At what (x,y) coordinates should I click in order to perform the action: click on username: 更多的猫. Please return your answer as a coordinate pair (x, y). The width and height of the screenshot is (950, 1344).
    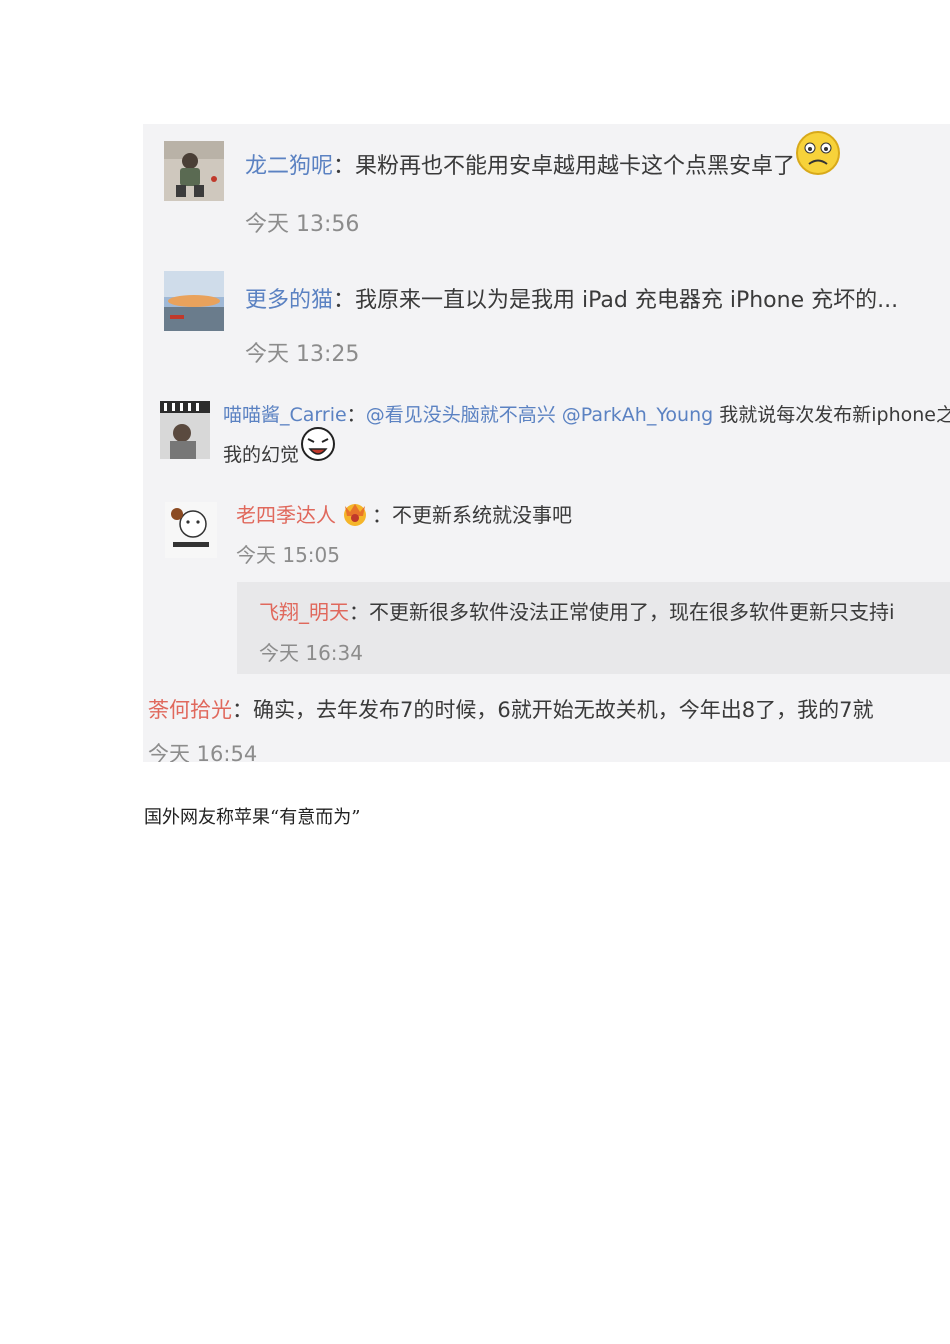
    Looking at the image, I should click on (289, 300).